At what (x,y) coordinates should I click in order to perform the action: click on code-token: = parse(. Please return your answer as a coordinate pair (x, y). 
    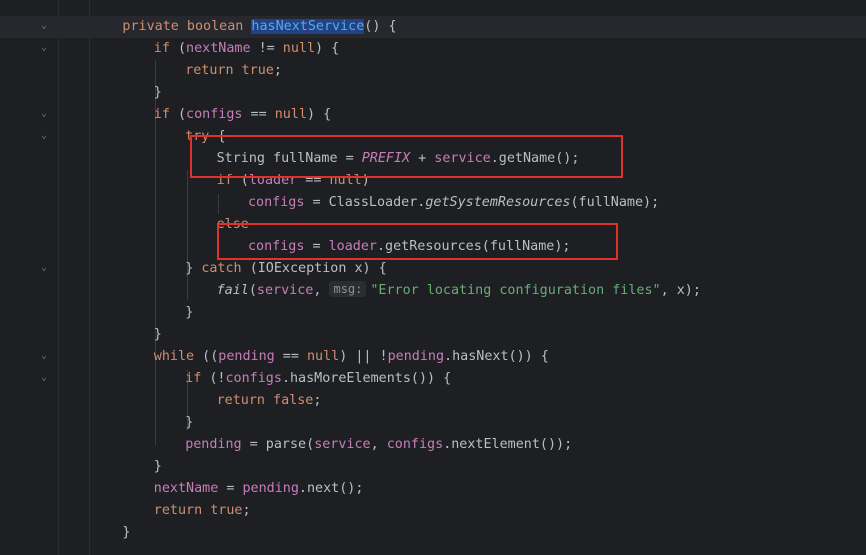
    Looking at the image, I should click on (278, 444).